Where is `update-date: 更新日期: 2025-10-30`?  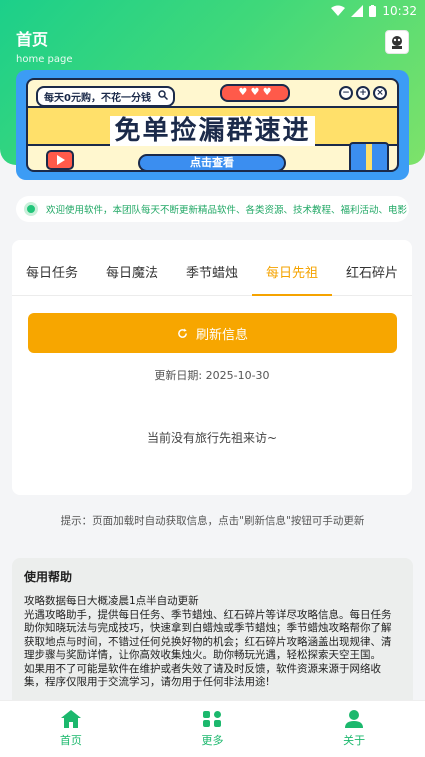
update-date: 更新日期: 2025-10-30 is located at coordinates (212, 375).